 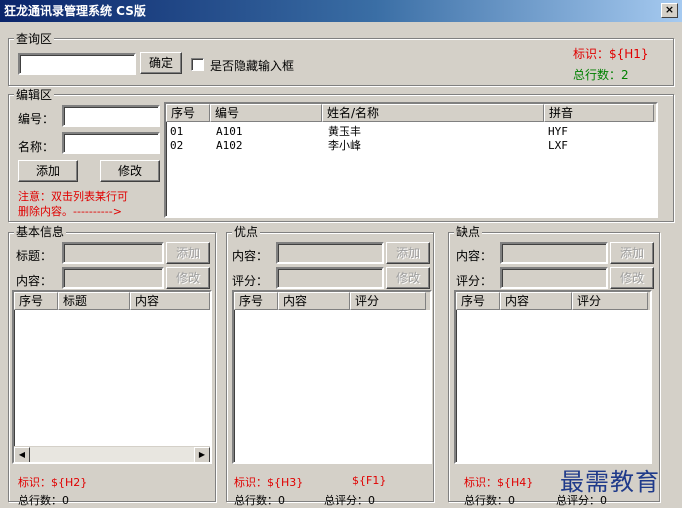 What do you see at coordinates (246, 232) in the screenshot?
I see `pros-legend: 优点` at bounding box center [246, 232].